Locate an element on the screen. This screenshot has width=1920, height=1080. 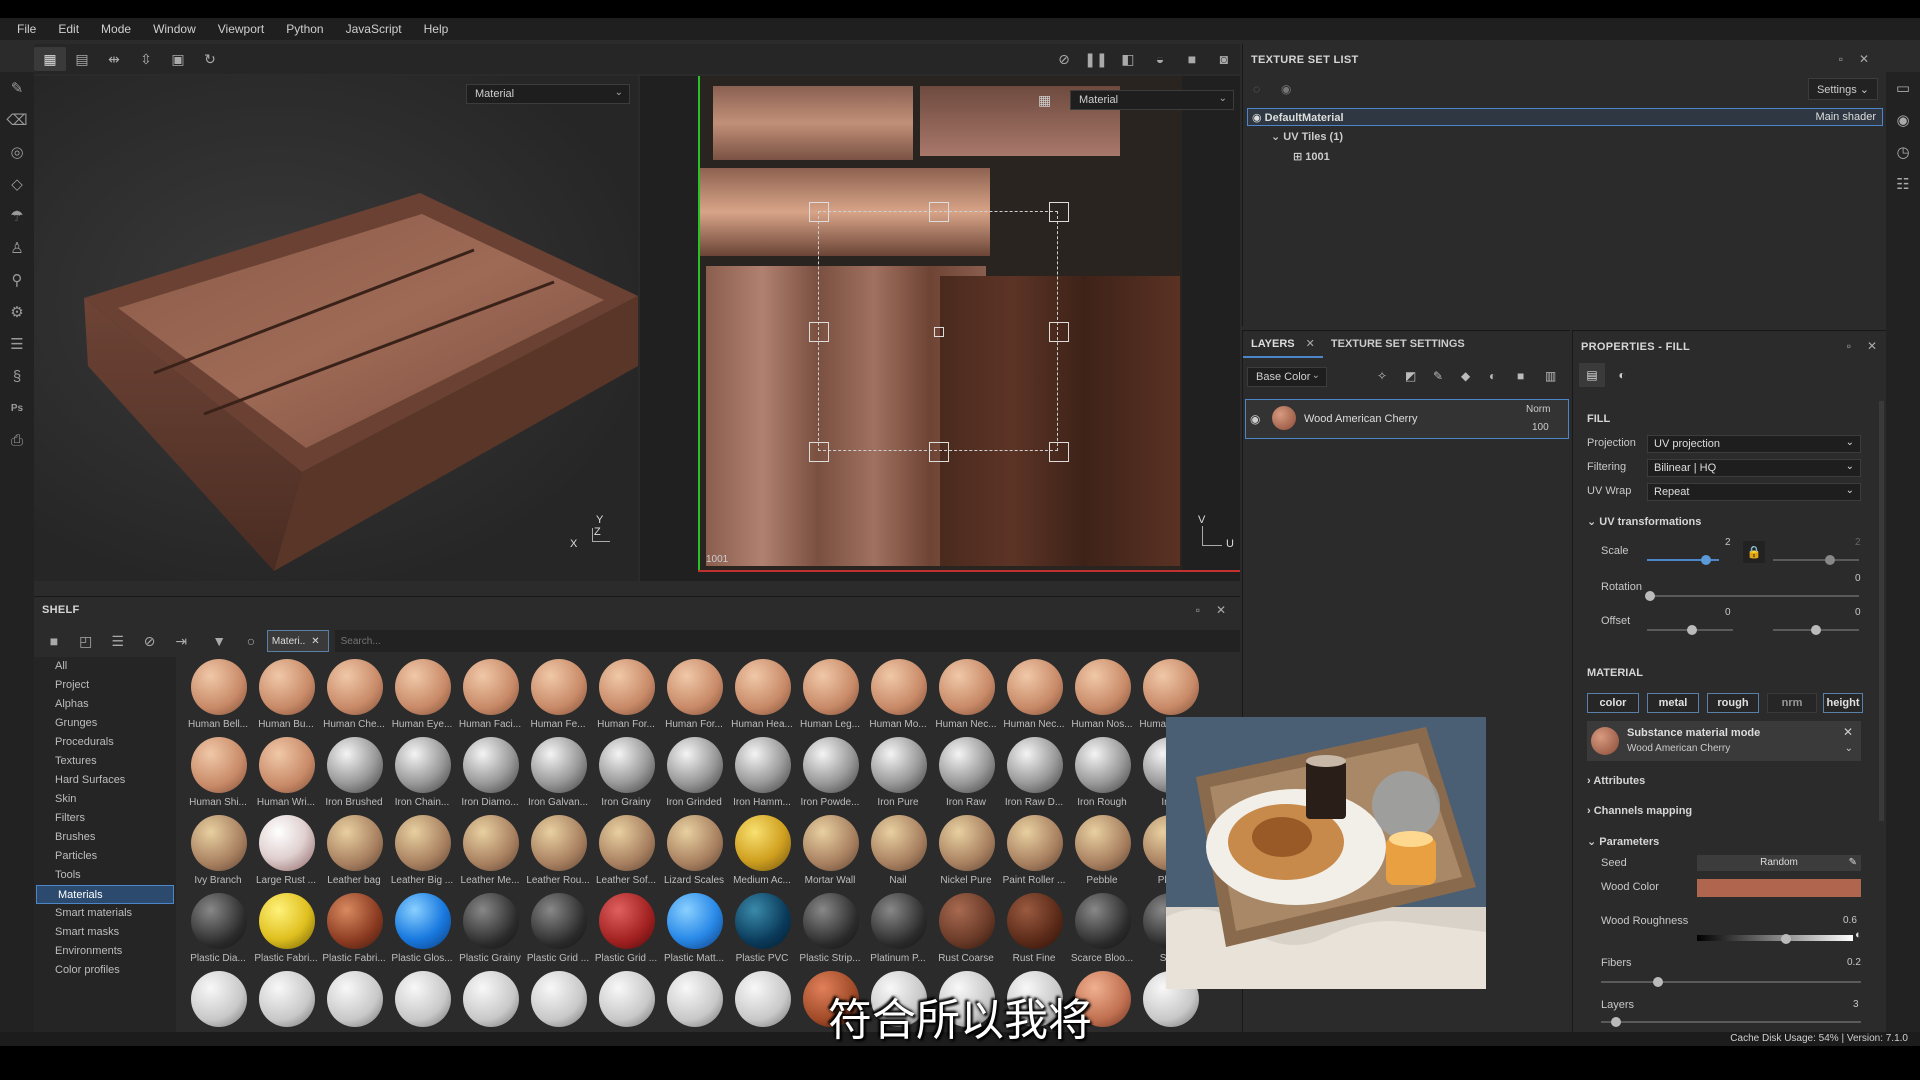
mirror-icon: ⇹ is located at coordinates (114, 59).